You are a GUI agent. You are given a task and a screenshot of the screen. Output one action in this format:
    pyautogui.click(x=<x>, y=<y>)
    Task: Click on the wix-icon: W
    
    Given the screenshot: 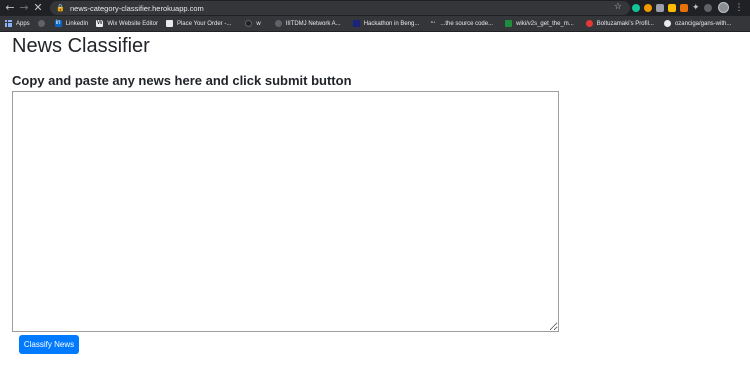 What is the action you would take?
    pyautogui.click(x=100, y=23)
    